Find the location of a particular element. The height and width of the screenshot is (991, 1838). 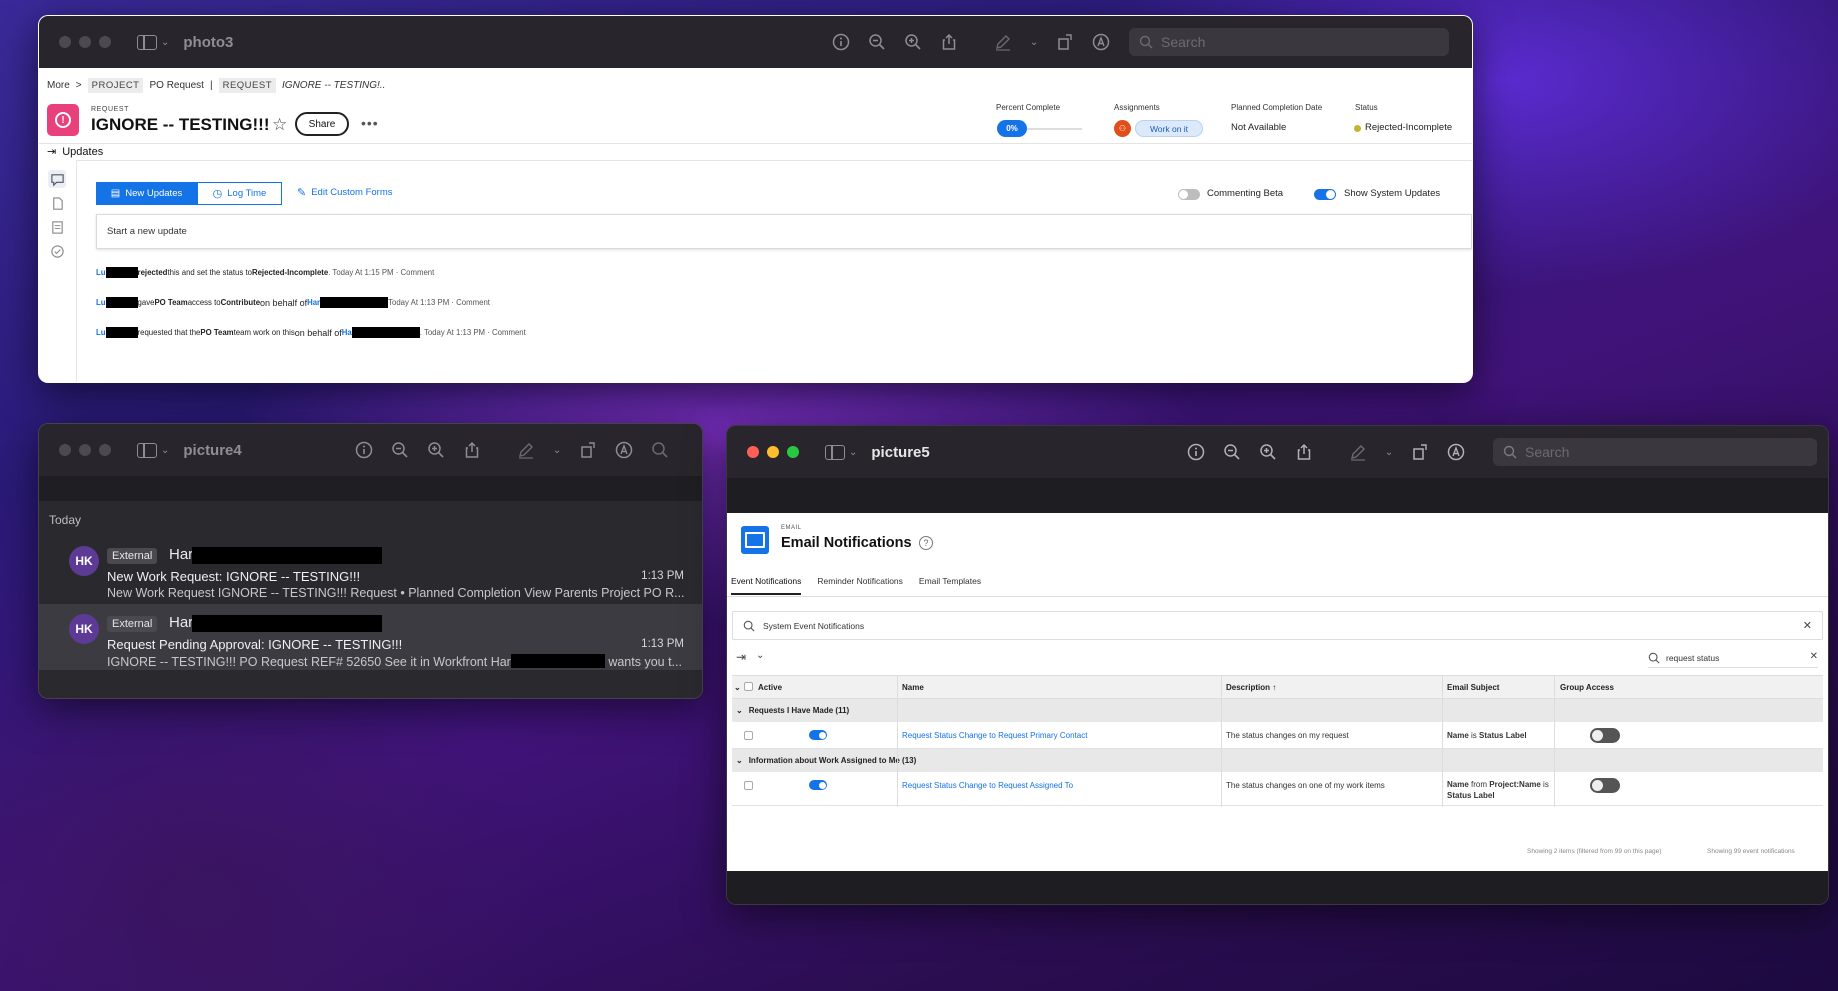

feed-user-name: Ha is located at coordinates (347, 332).